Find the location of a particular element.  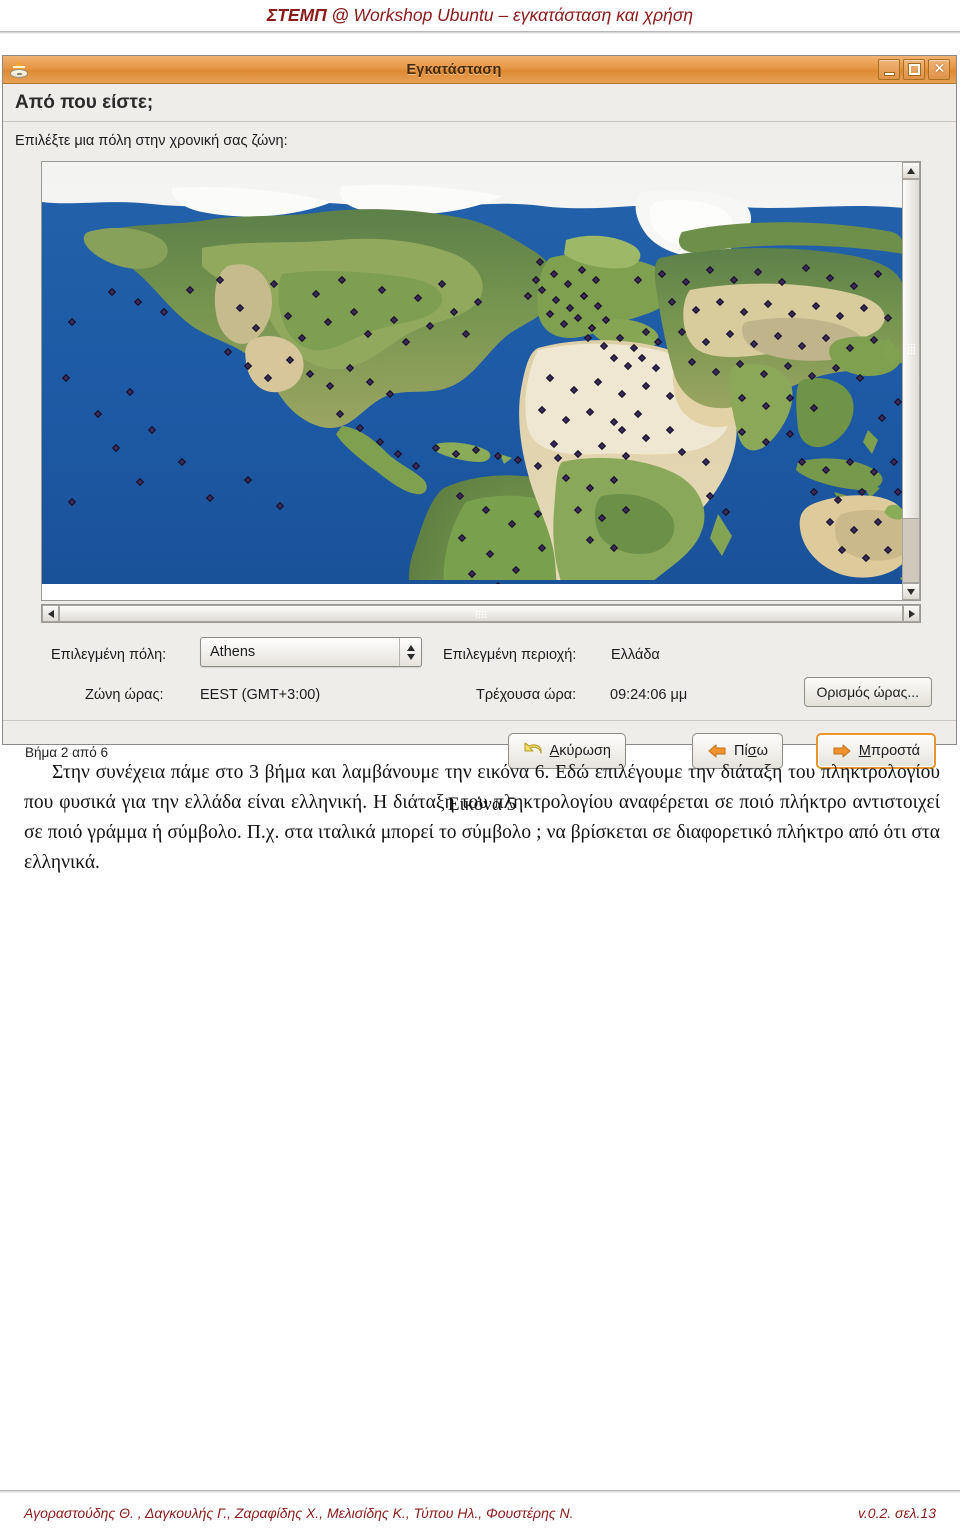

city-combobox-value: Athens is located at coordinates (233, 652).